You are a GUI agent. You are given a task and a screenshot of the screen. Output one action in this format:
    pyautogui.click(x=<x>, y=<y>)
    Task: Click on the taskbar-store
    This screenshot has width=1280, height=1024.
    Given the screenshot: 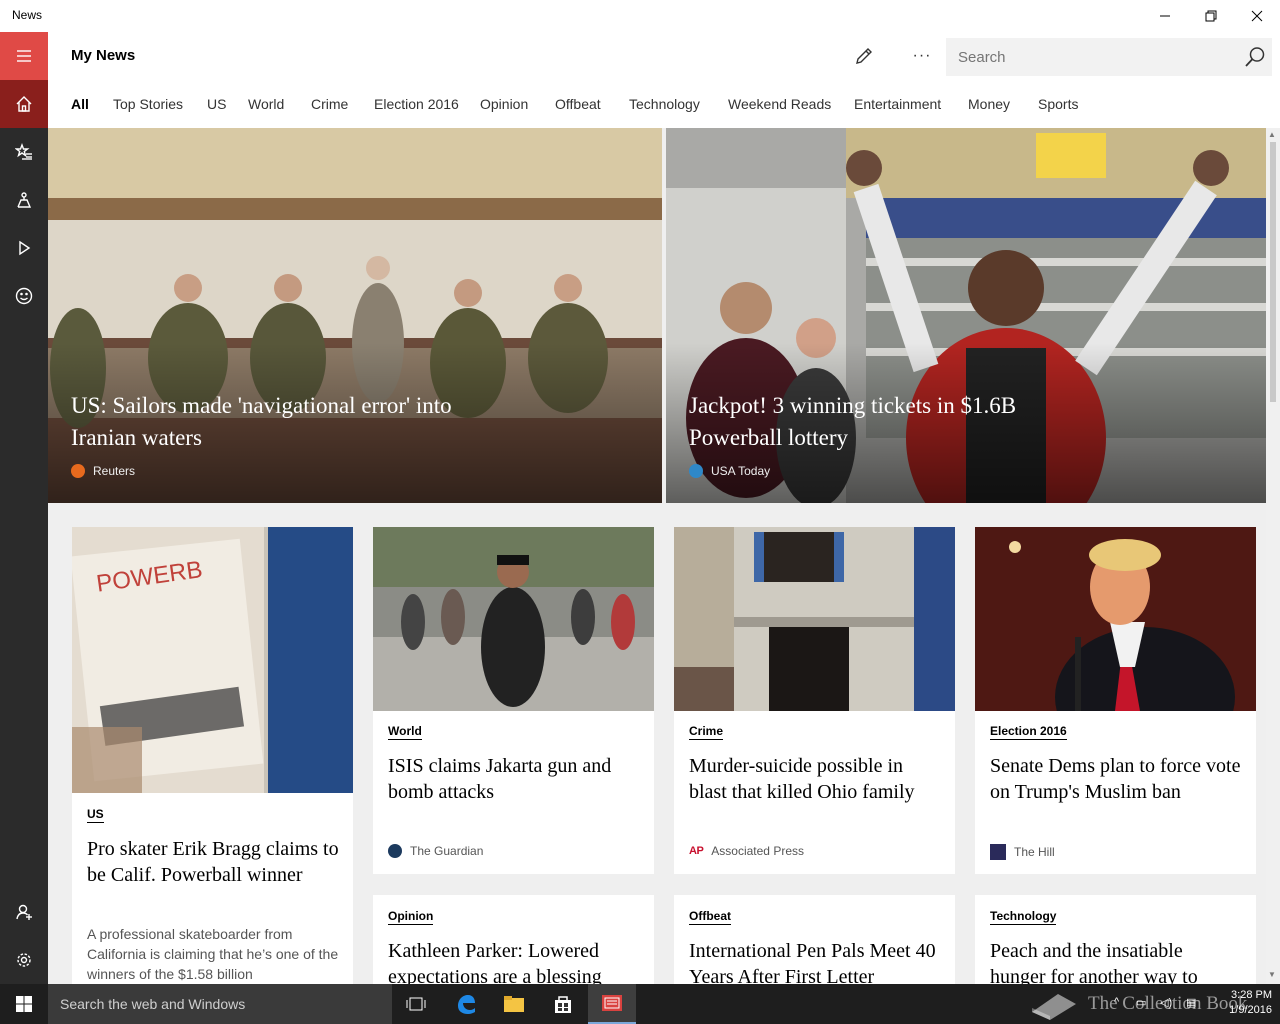 What is the action you would take?
    pyautogui.click(x=563, y=1004)
    